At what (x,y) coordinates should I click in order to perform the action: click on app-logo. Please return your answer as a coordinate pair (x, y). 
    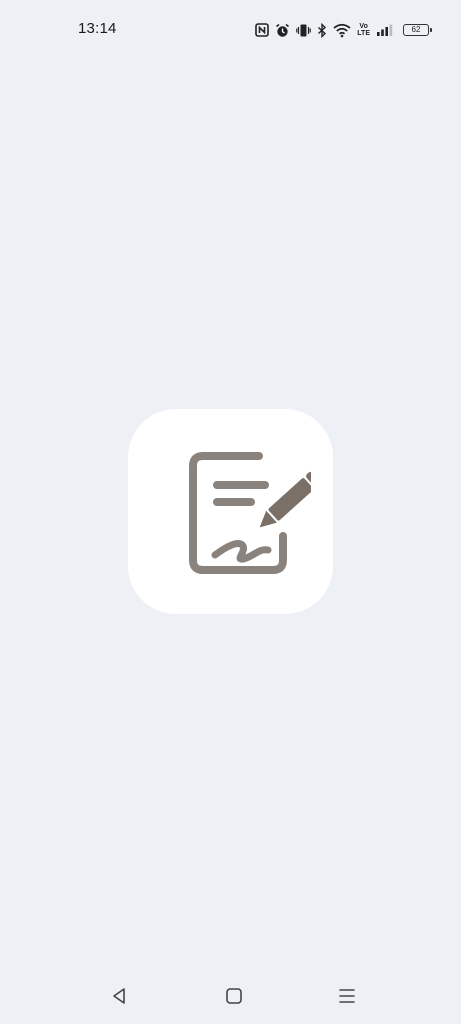
    Looking at the image, I should click on (230, 511).